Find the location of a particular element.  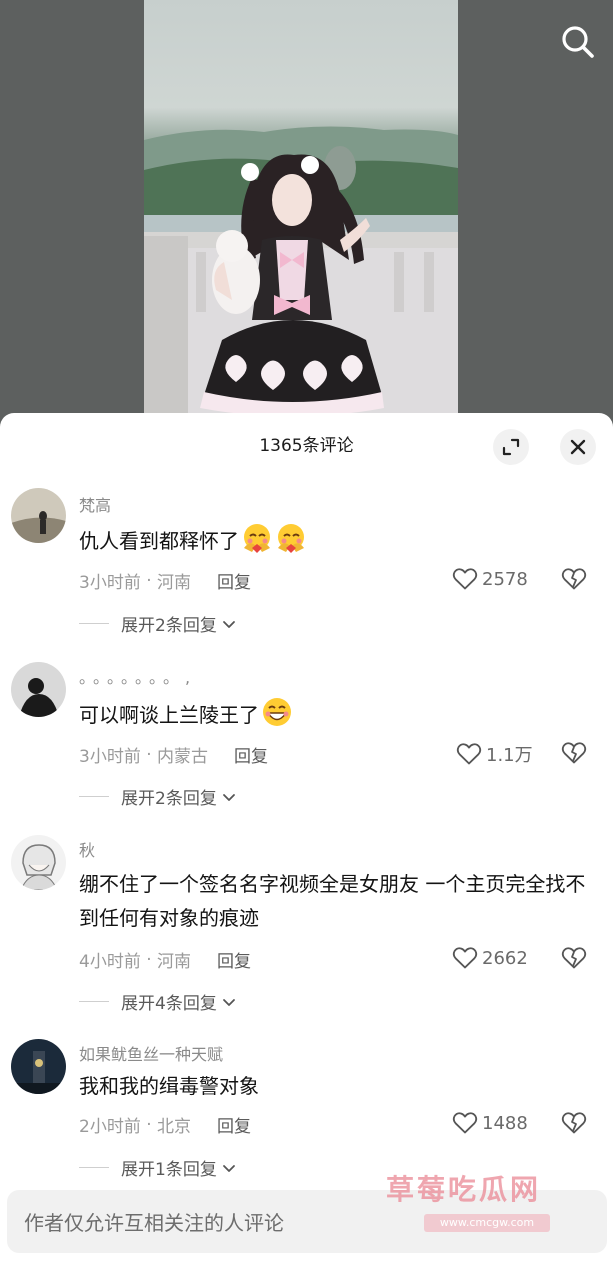

like-button: 2662 is located at coordinates (490, 958).